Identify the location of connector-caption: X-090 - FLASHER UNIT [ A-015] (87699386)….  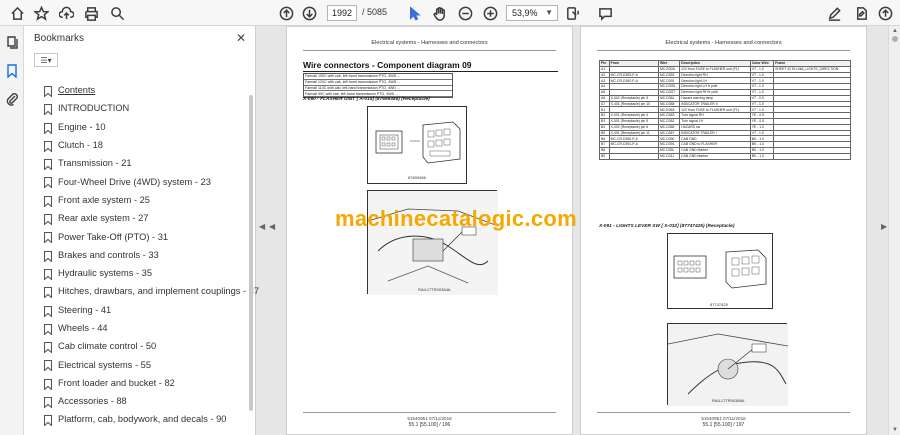
(366, 99).